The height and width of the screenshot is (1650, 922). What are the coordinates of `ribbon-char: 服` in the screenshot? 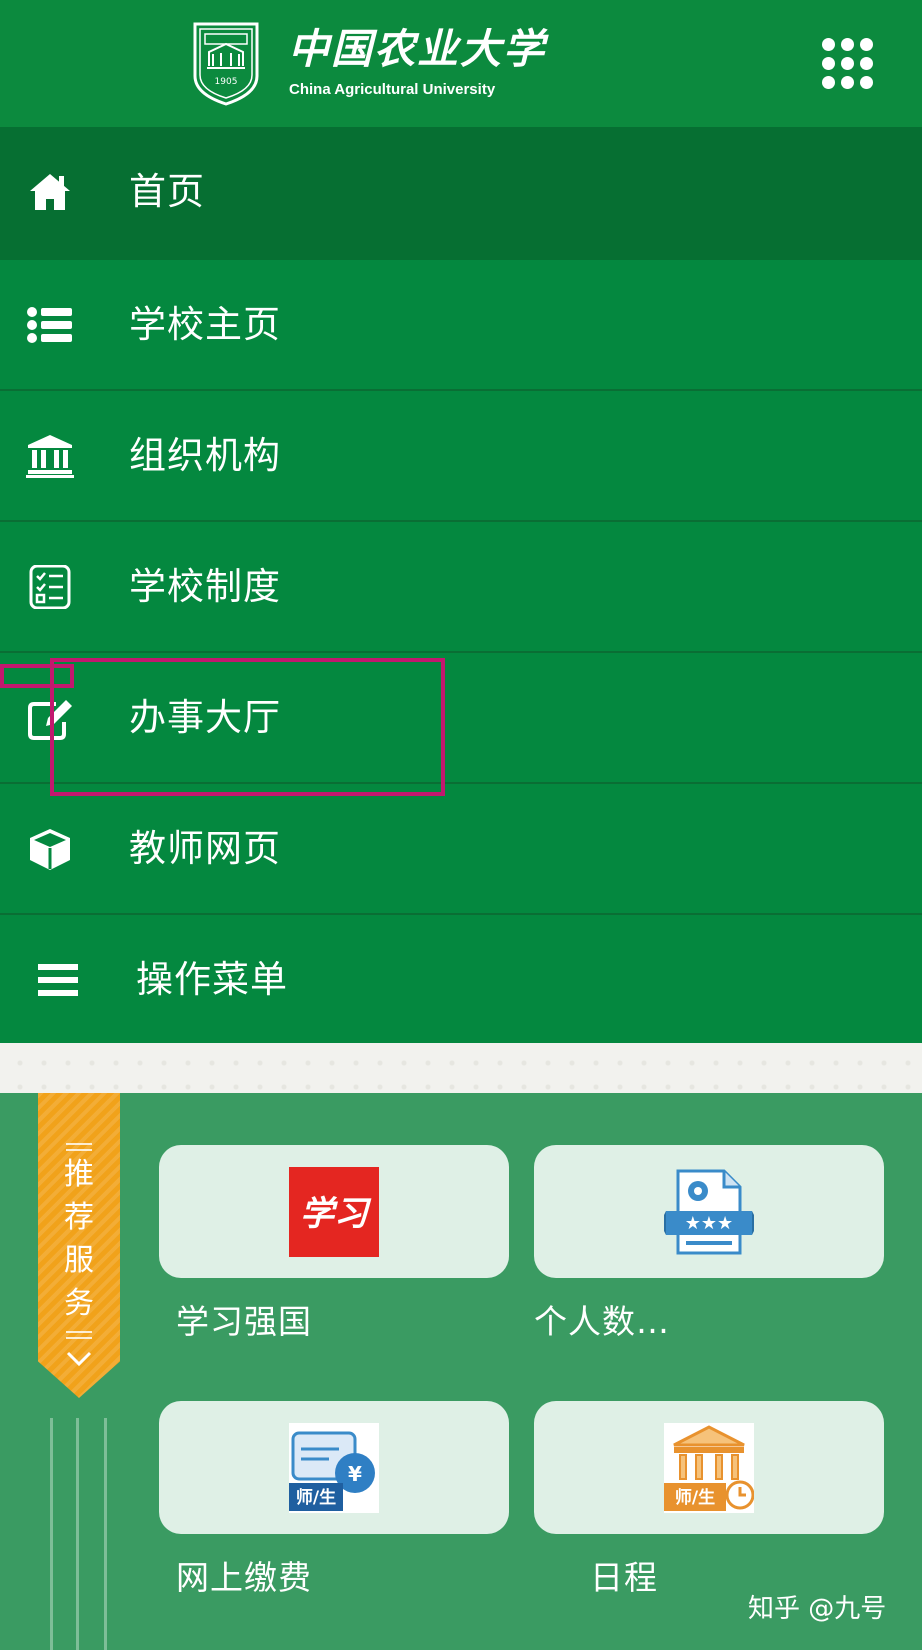 It's located at (79, 1260).